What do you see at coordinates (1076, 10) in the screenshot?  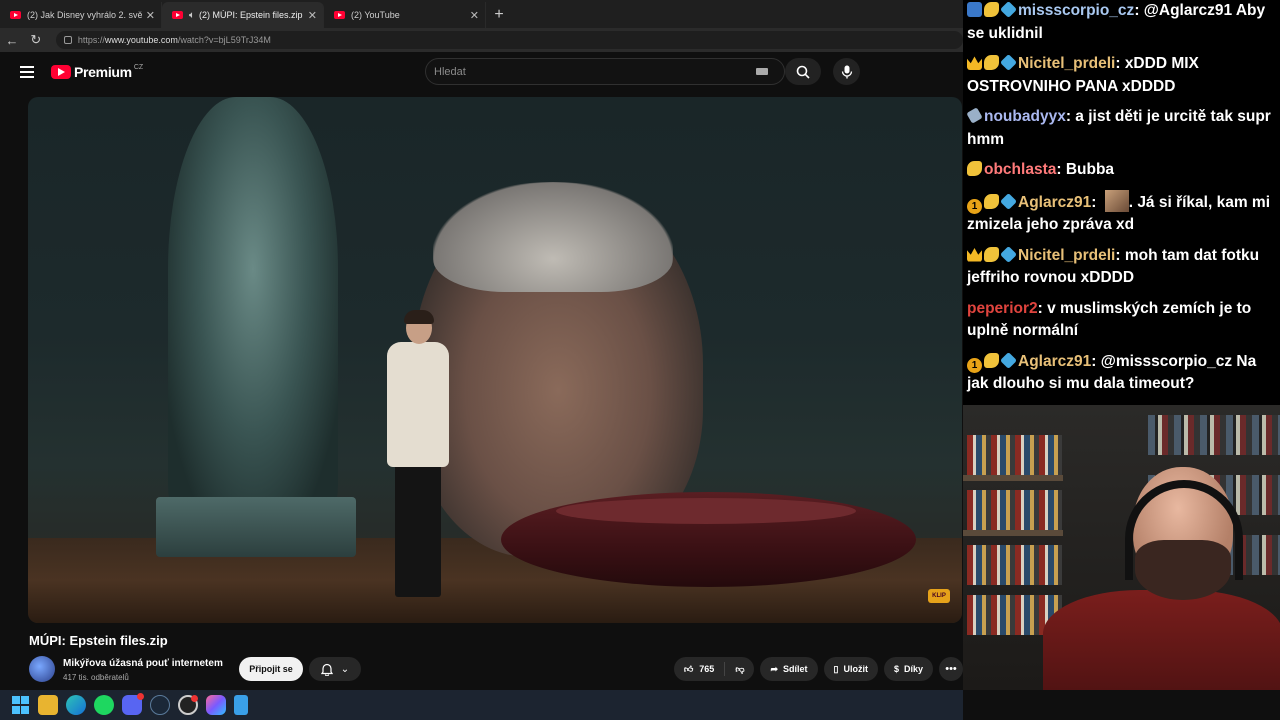 I see `chat-username: missscorpio_cz` at bounding box center [1076, 10].